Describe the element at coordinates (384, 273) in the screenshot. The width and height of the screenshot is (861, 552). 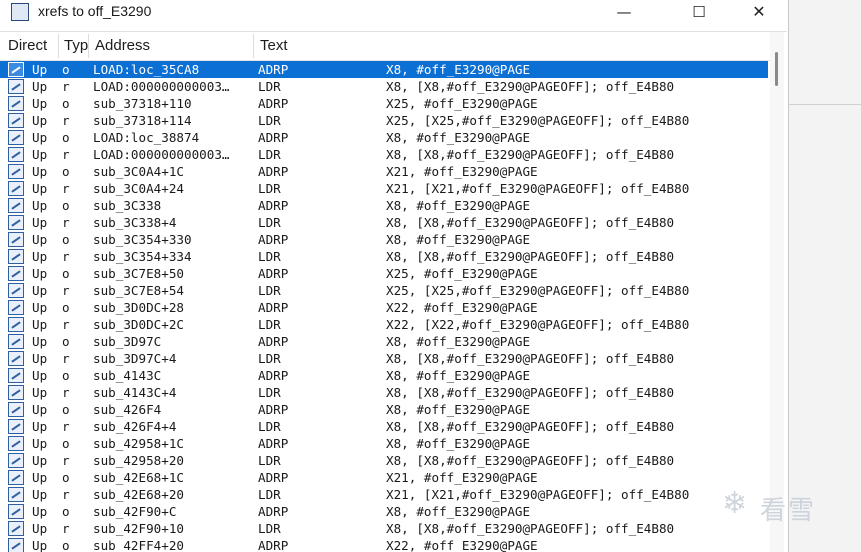
I see `table-row: Up o sub_3C7E8+50 ADRP X25, #off_E3290@PAGE` at that location.